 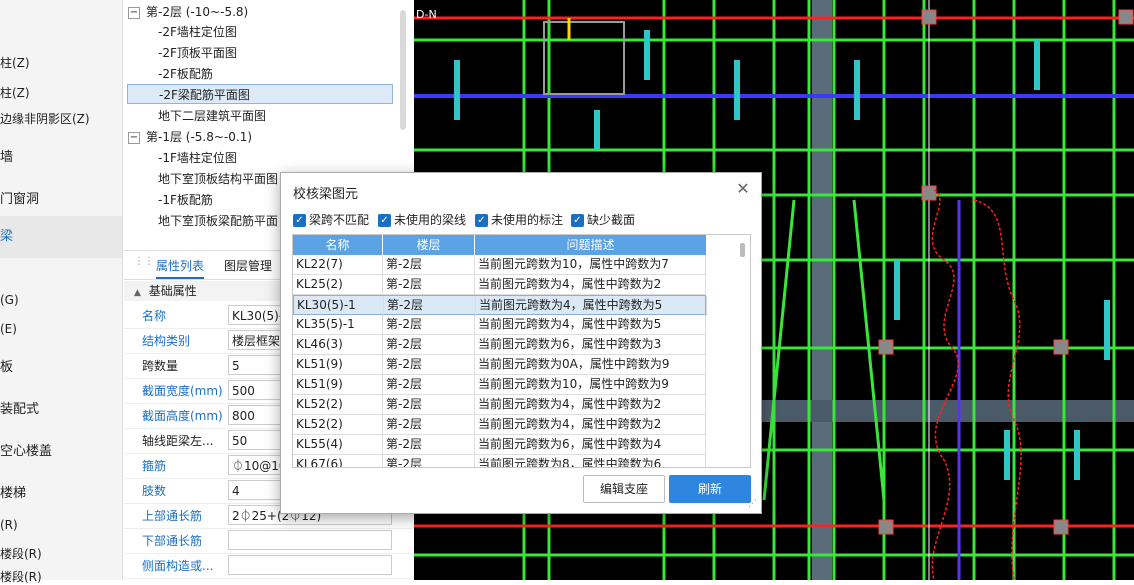 I want to click on filter-missing-section: ✓ 缺少截面, so click(x=603, y=219).